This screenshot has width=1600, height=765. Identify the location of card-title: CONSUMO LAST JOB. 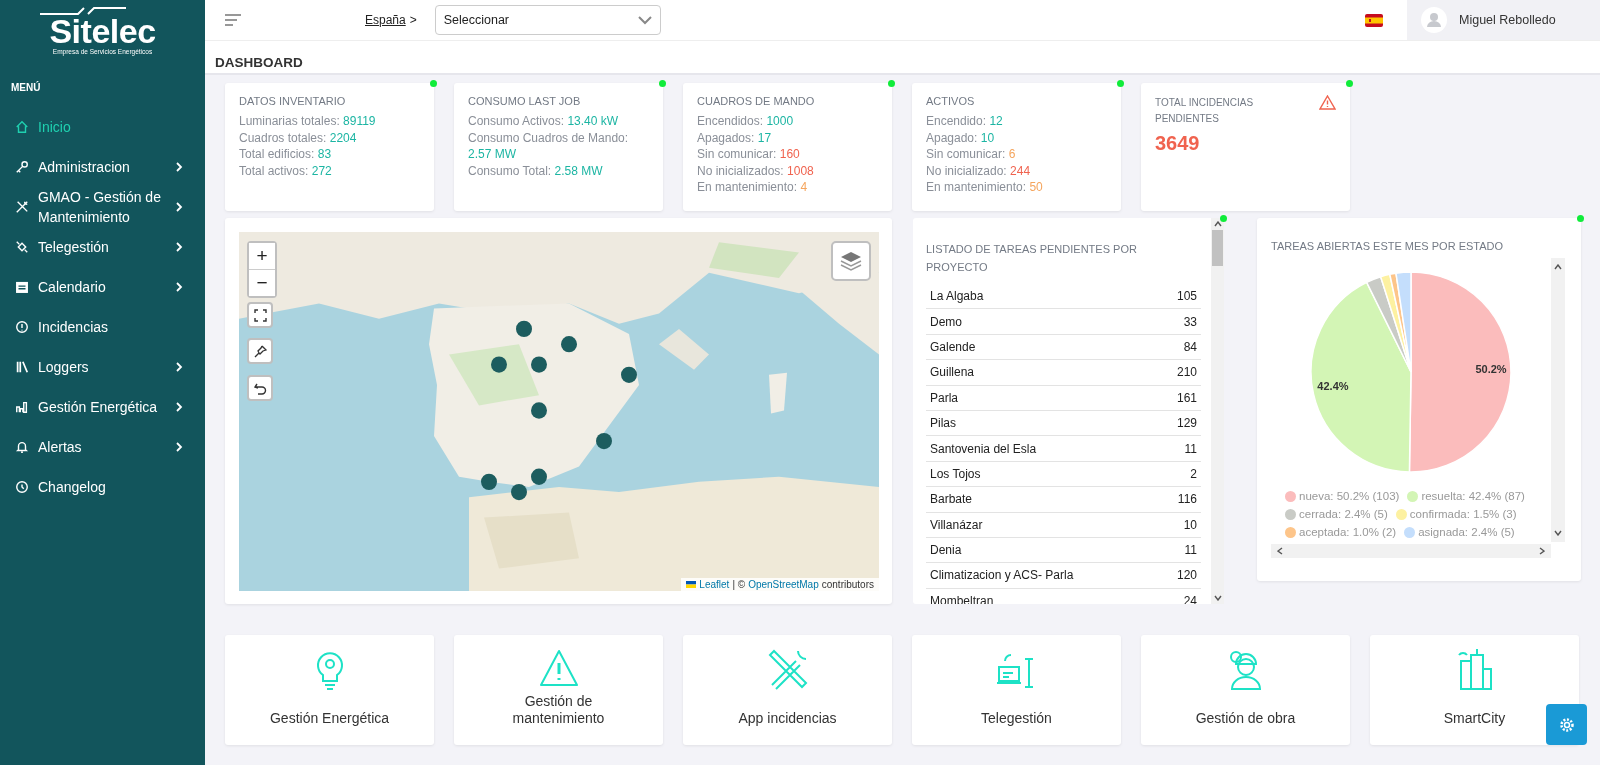
(525, 101).